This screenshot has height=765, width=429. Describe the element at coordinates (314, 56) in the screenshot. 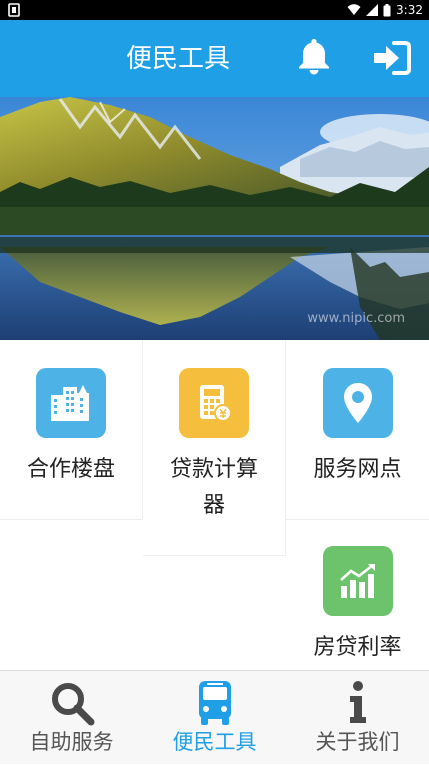

I see `bell-icon` at that location.